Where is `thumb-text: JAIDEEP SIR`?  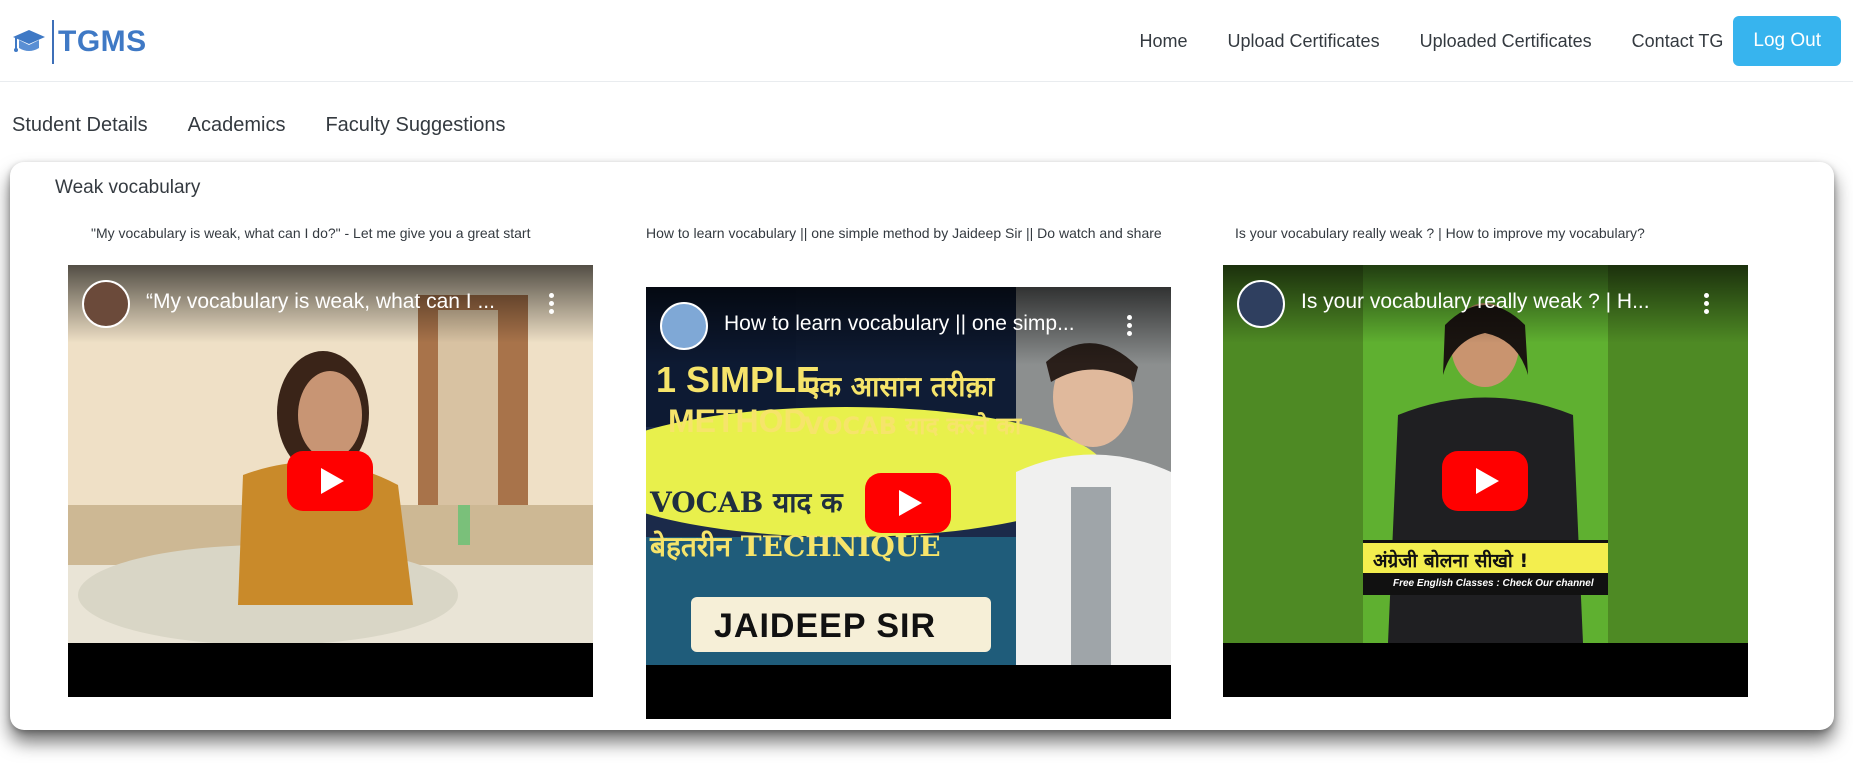 thumb-text: JAIDEEP SIR is located at coordinates (825, 626).